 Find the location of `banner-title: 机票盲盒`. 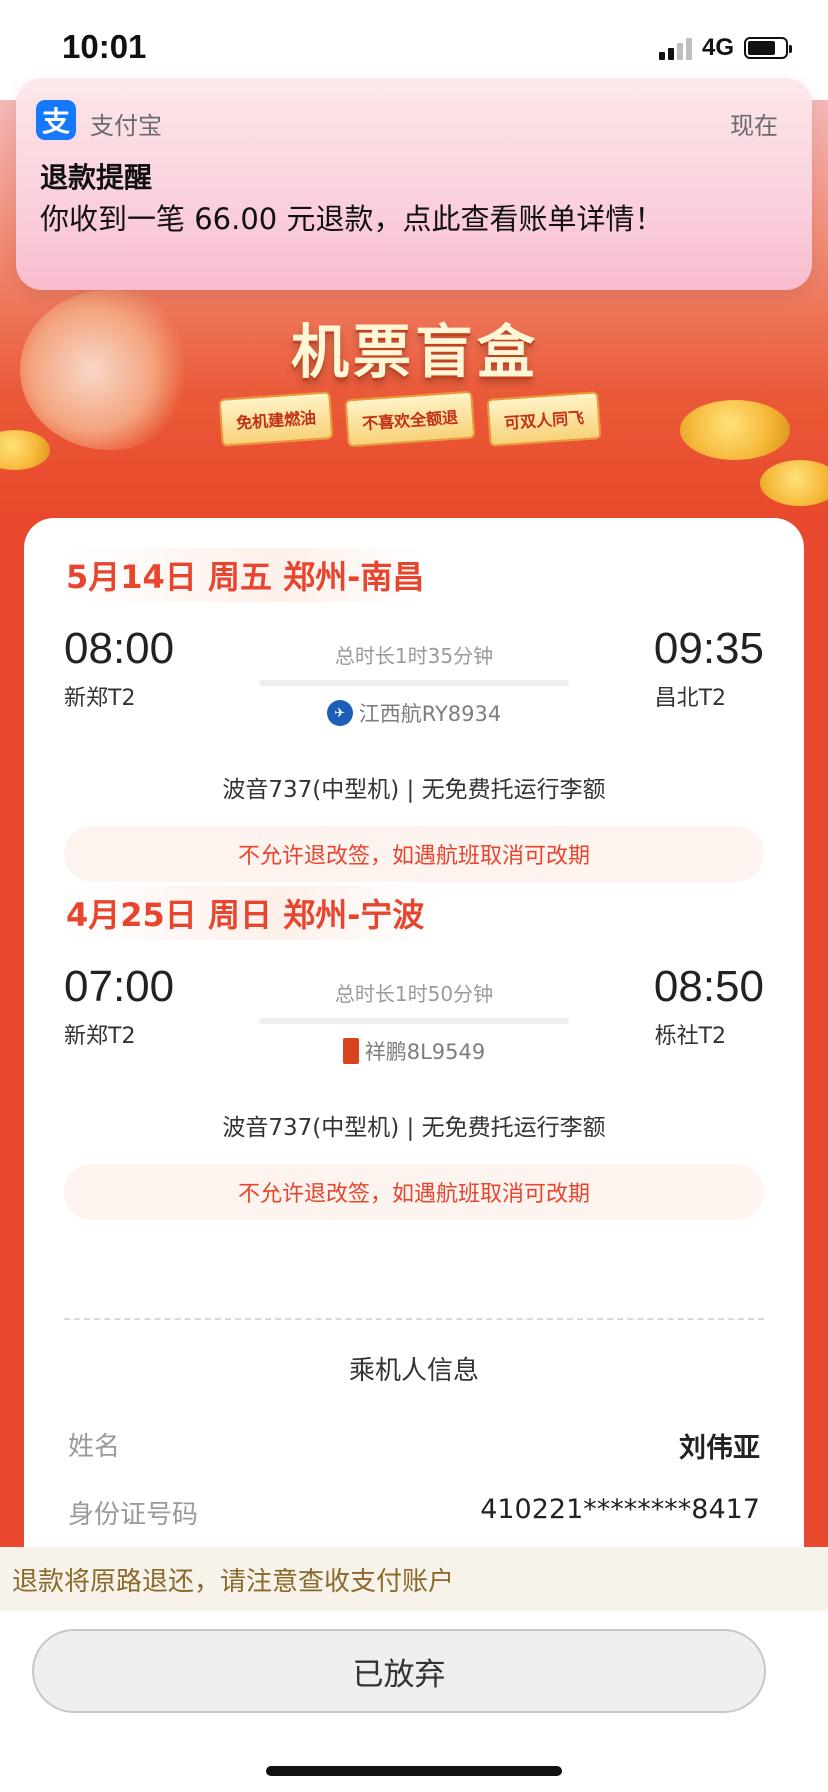

banner-title: 机票盲盒 is located at coordinates (414, 352).